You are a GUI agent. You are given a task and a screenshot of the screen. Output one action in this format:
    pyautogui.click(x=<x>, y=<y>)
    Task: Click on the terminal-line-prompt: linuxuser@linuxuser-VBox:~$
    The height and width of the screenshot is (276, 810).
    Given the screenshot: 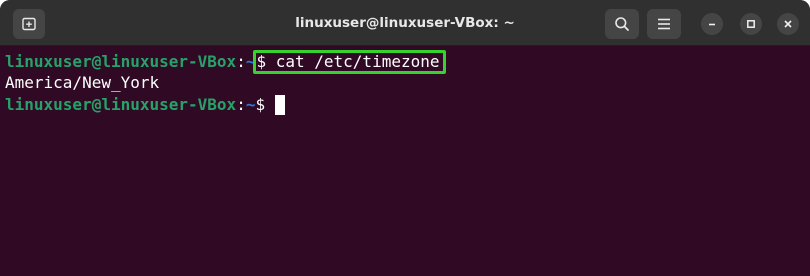 What is the action you would take?
    pyautogui.click(x=407, y=105)
    